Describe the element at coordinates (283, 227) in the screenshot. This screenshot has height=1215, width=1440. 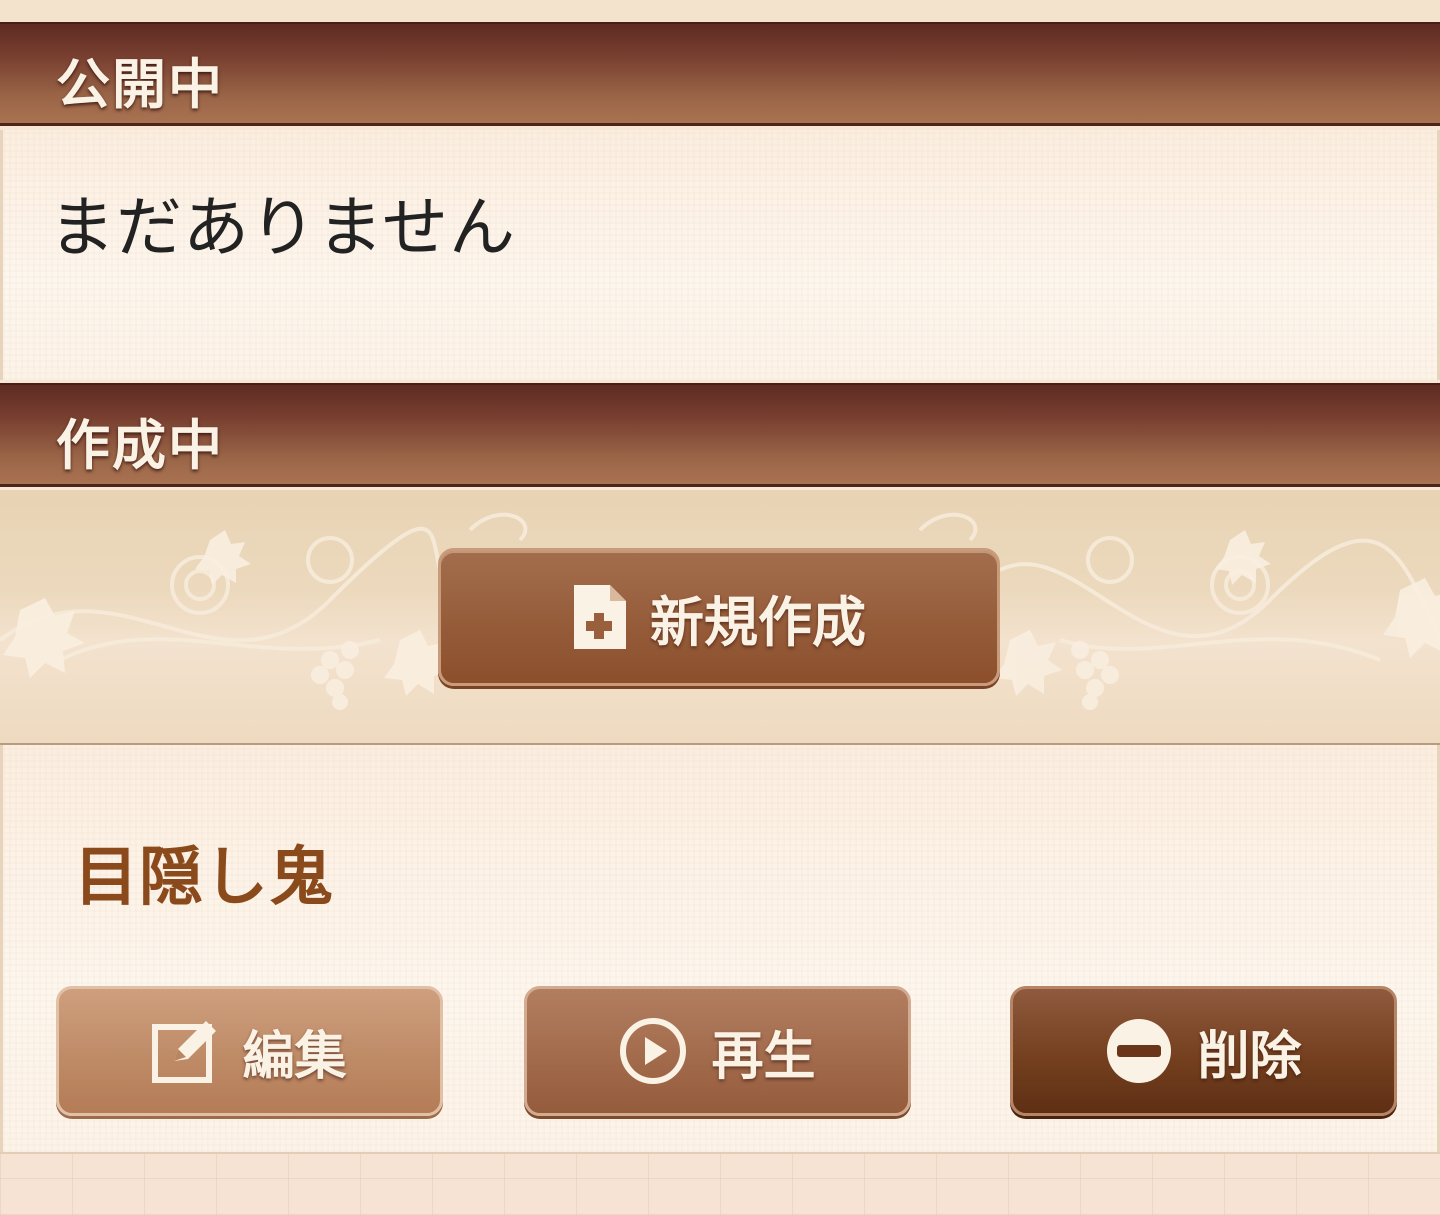
I see `empty-message: まだありません` at that location.